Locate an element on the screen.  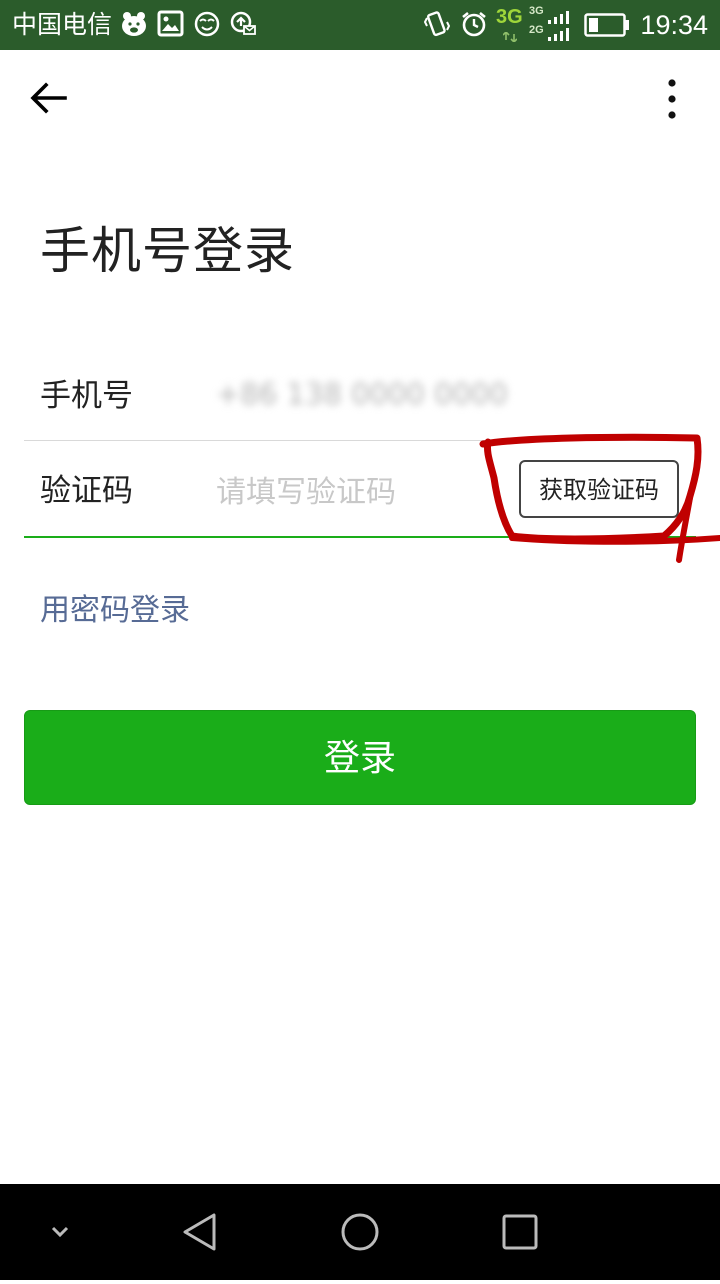
get-code-button: 获取验证码 is located at coordinates (599, 489).